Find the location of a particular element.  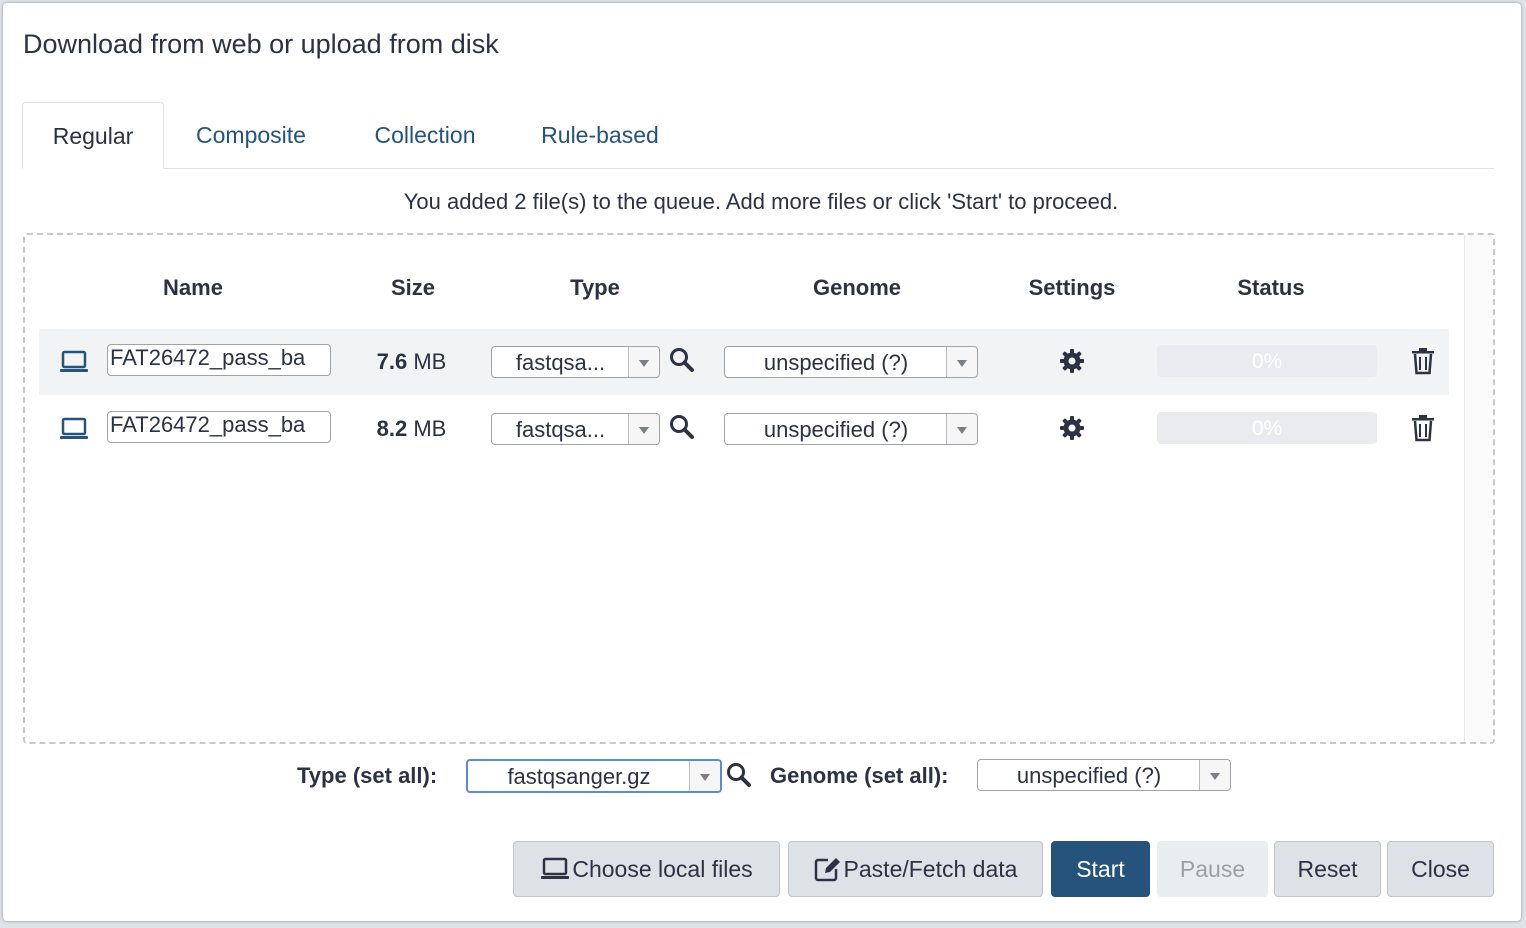

column-header-type: Type is located at coordinates (595, 287).